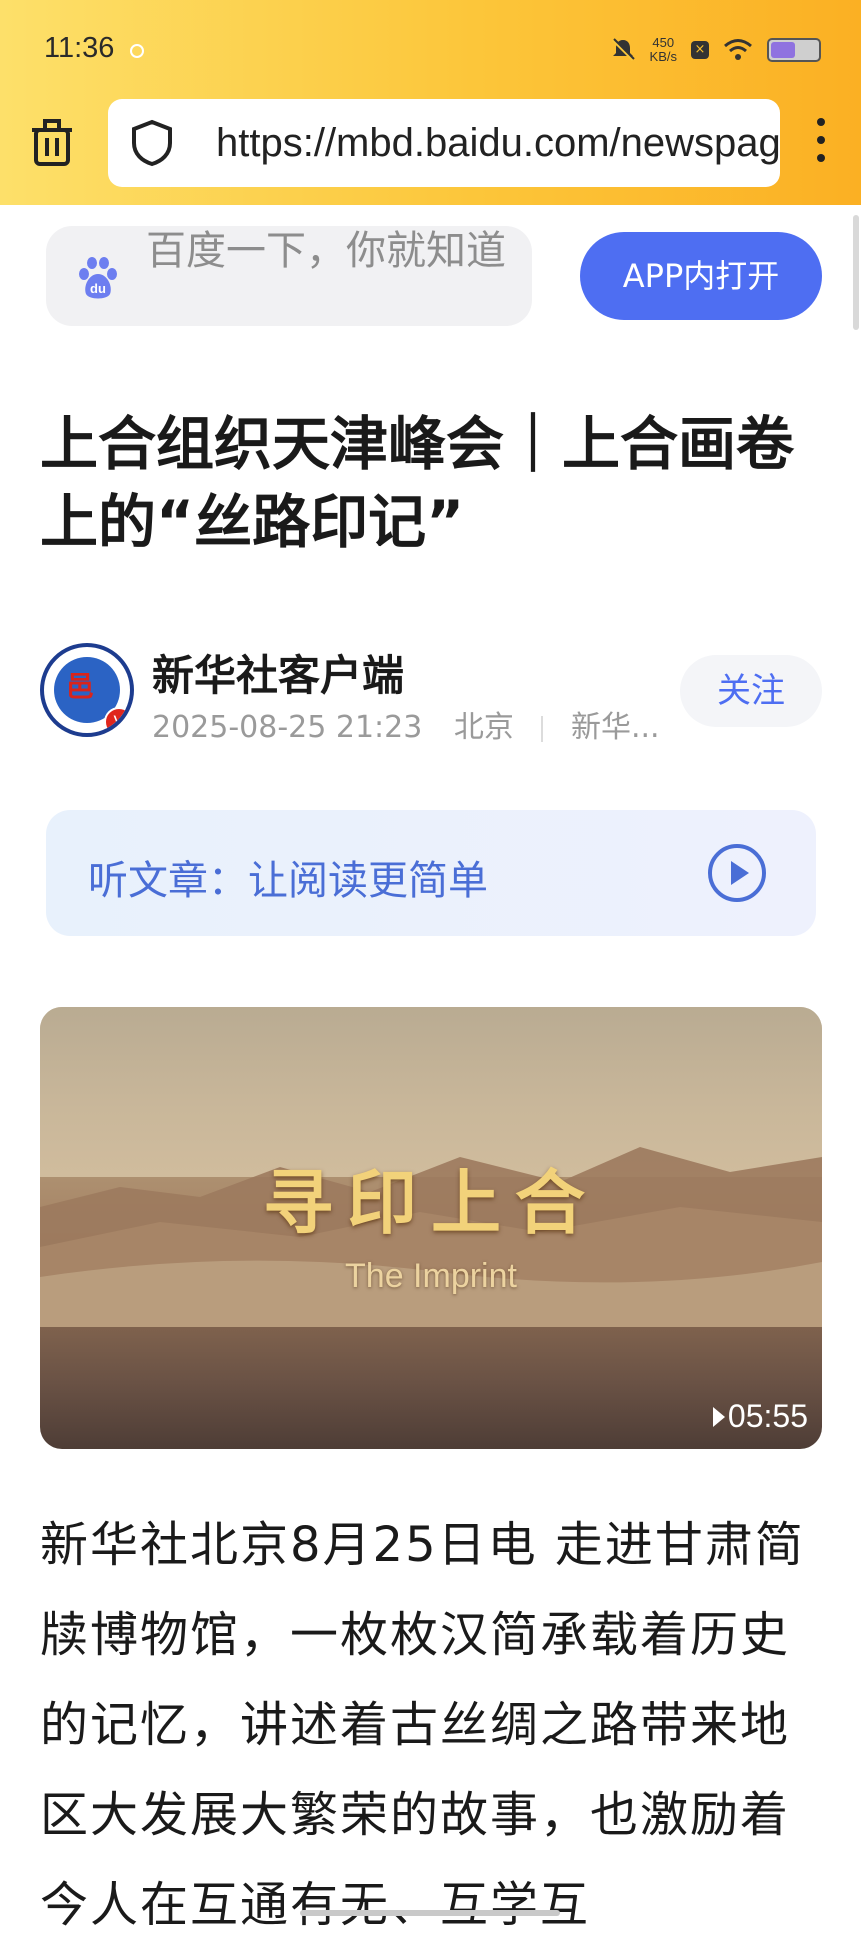 This screenshot has width=861, height=1950. What do you see at coordinates (623, 50) in the screenshot?
I see `mute-bell-icon` at bounding box center [623, 50].